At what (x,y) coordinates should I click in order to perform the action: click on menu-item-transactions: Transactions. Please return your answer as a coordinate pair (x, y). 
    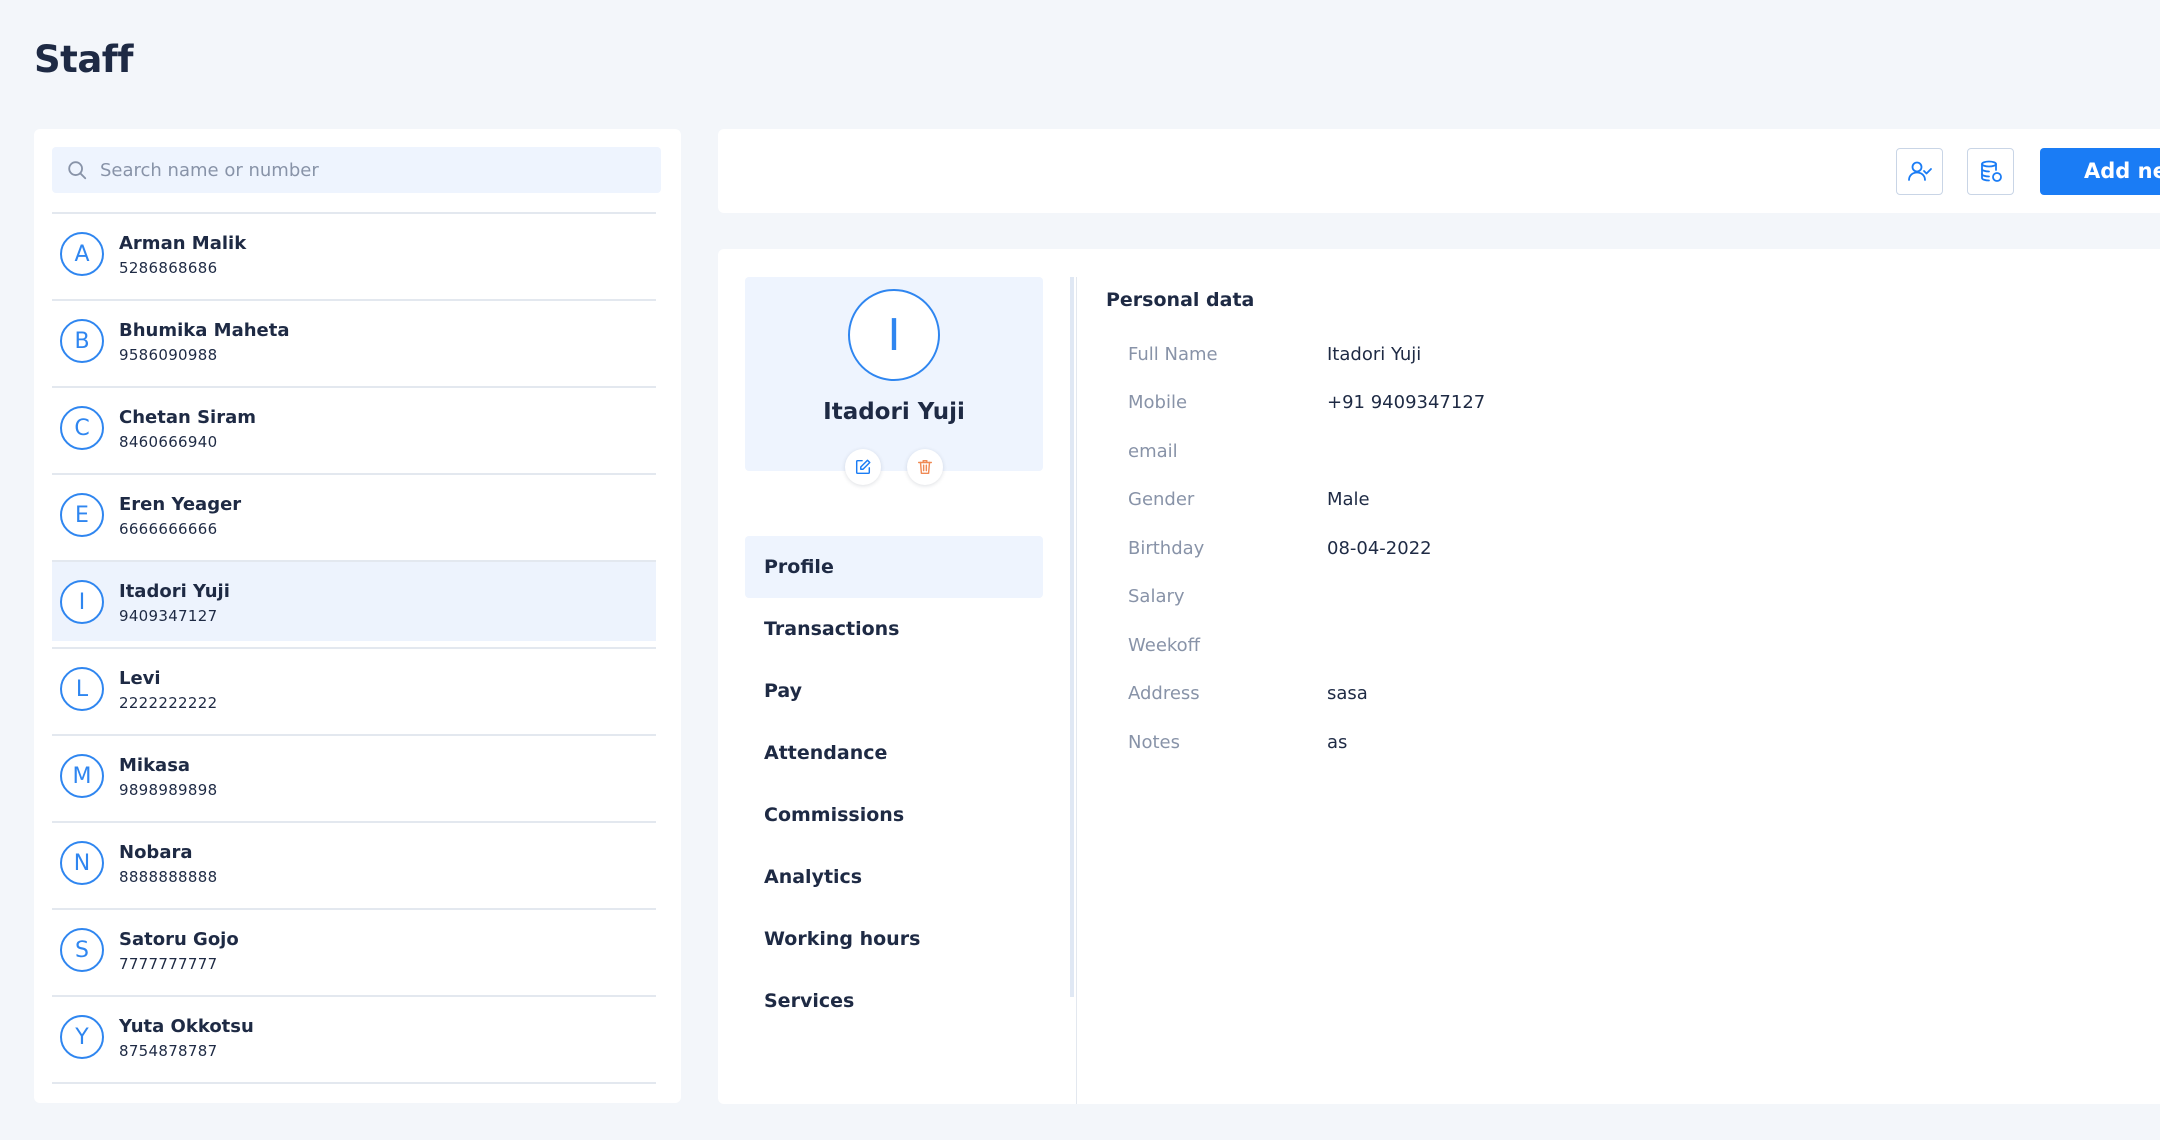
    Looking at the image, I should click on (894, 629).